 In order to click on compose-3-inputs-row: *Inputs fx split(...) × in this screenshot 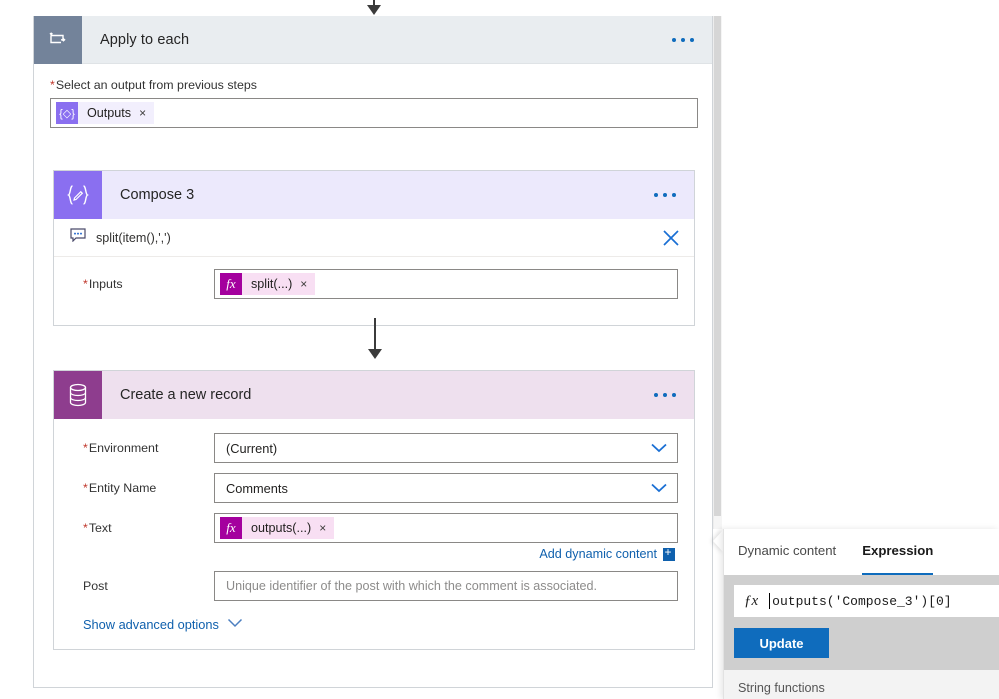, I will do `click(374, 284)`.